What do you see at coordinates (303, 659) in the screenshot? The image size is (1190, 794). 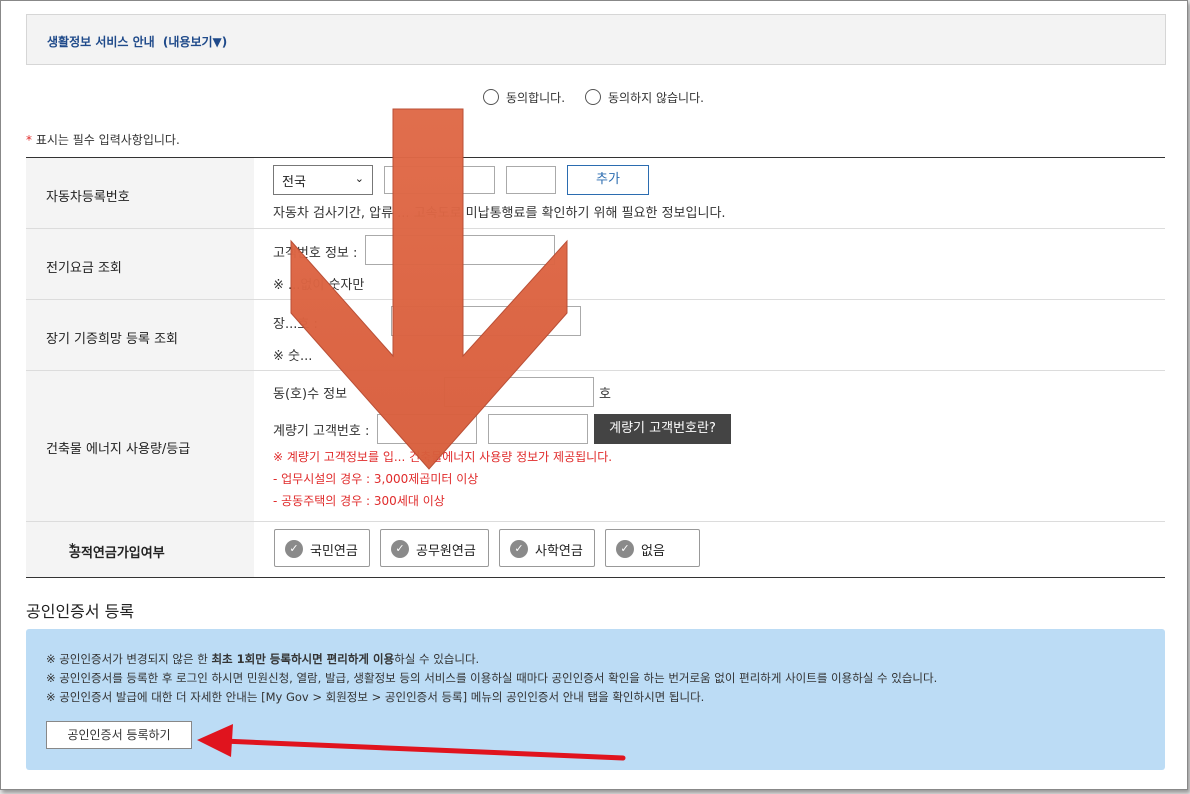 I see `certificate-line-1-bold: 최초 1회만 등록하시면 편리하게 이용` at bounding box center [303, 659].